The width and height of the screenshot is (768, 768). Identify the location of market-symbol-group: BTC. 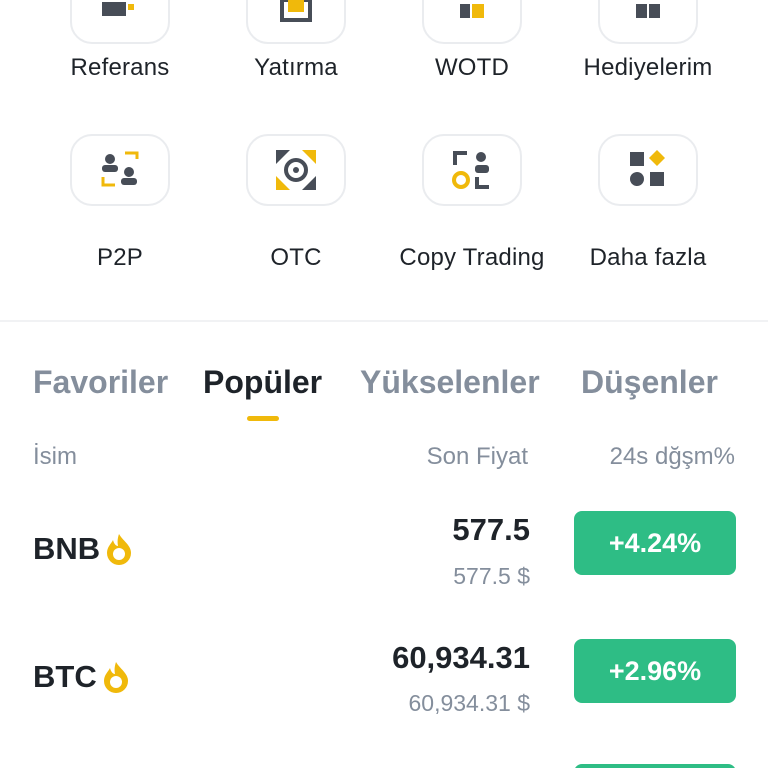
(82, 677).